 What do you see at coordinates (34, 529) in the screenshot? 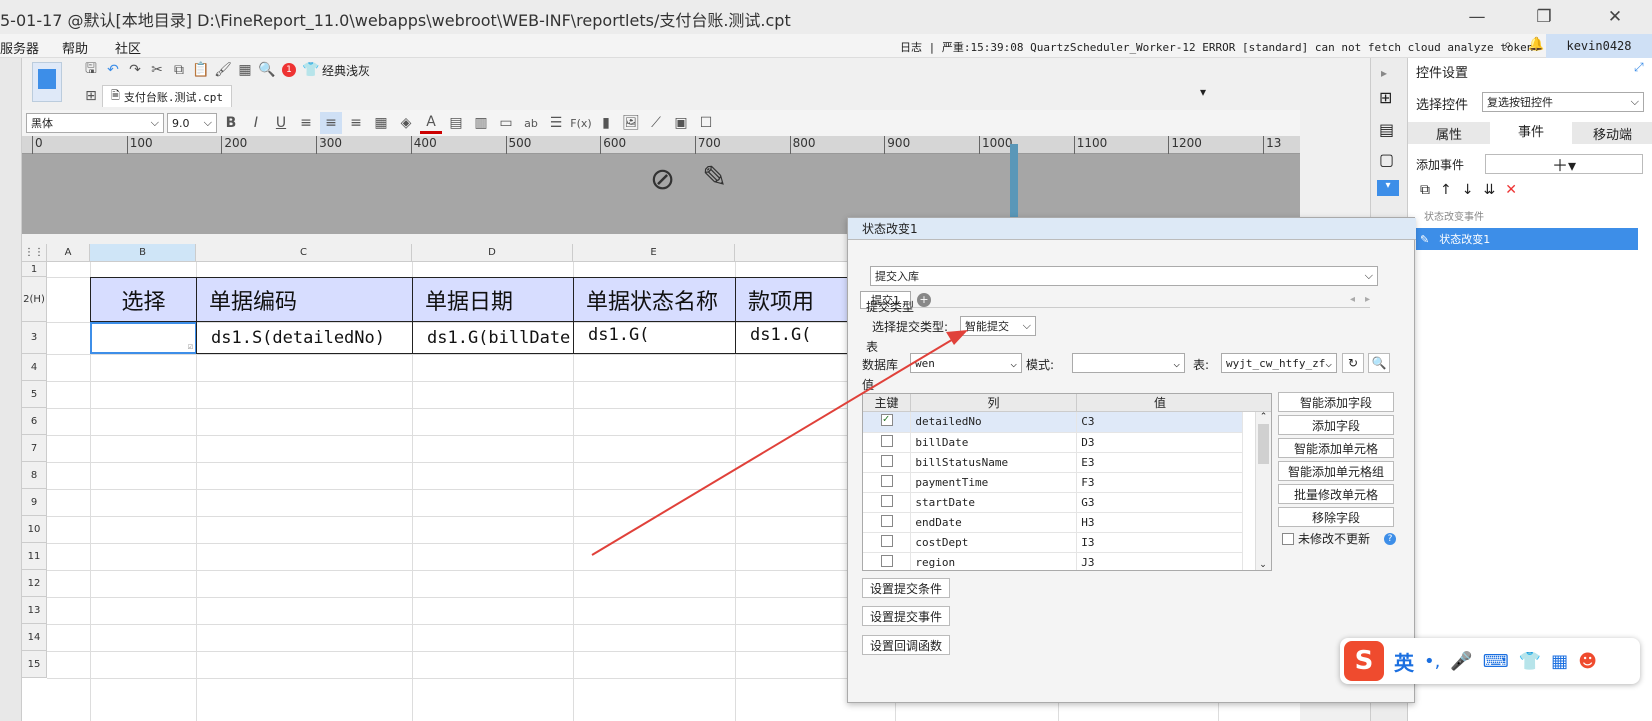
I see `row-header: 10` at bounding box center [34, 529].